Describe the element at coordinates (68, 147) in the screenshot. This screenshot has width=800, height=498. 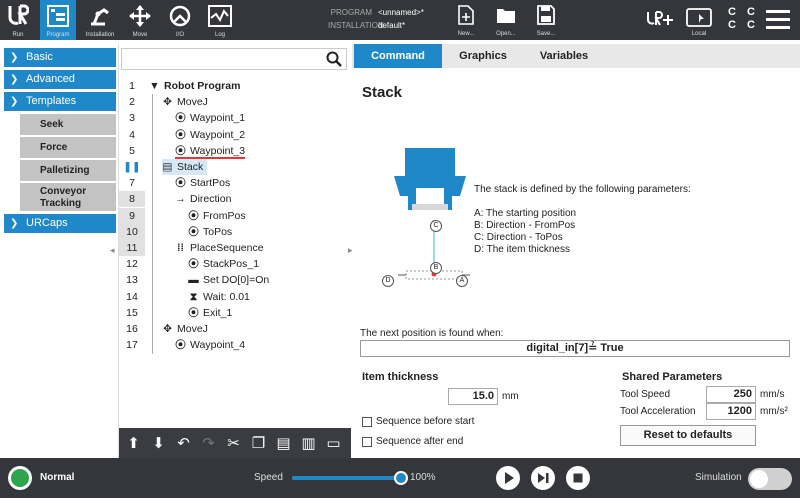
I see `sidebar-item-force: Force` at that location.